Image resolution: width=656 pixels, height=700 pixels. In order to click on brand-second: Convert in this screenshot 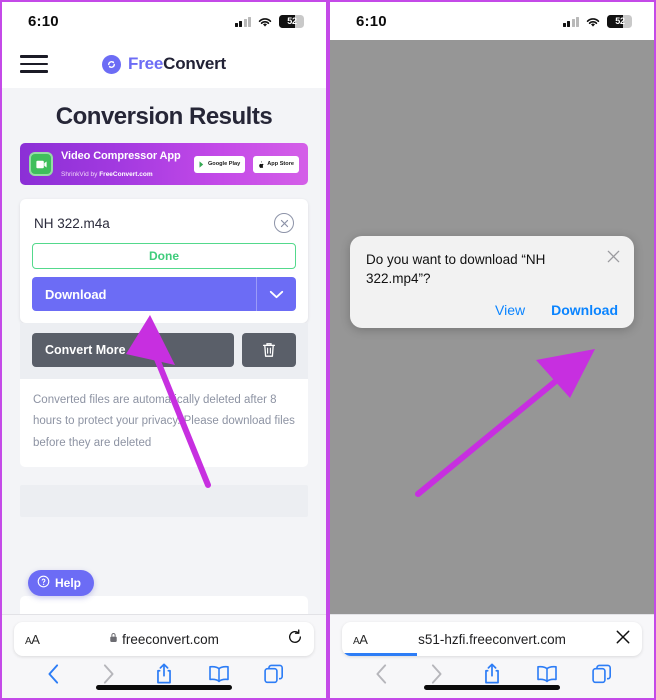, I will do `click(194, 63)`.